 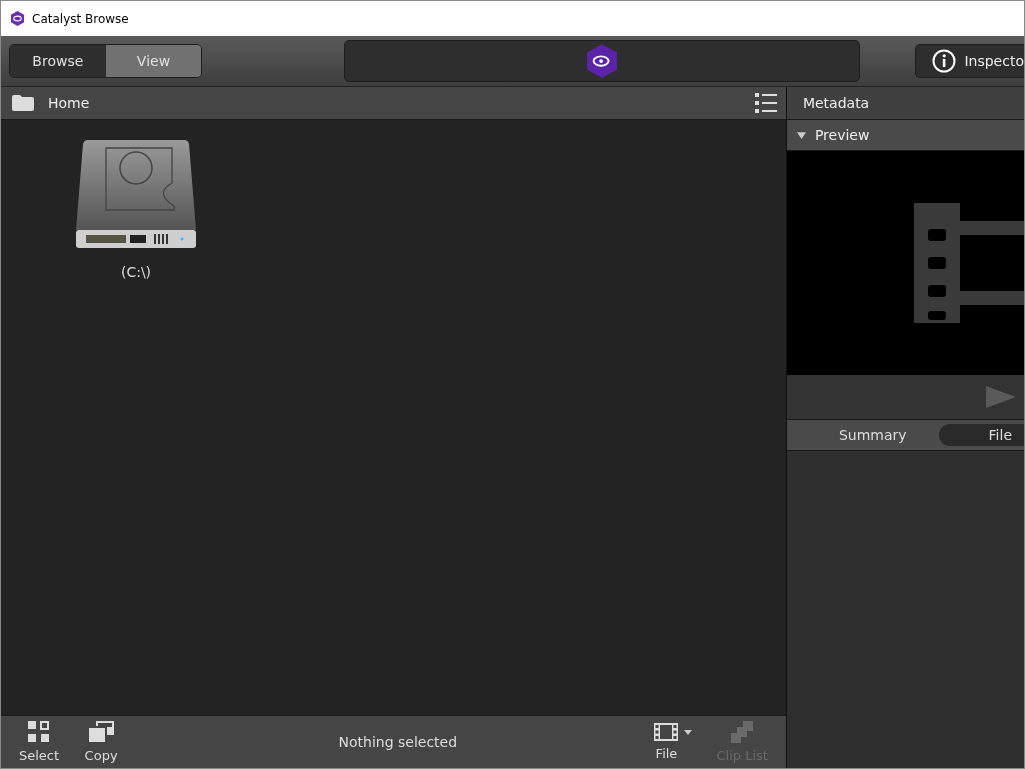 I want to click on hard-drive-icon, so click(x=136, y=194).